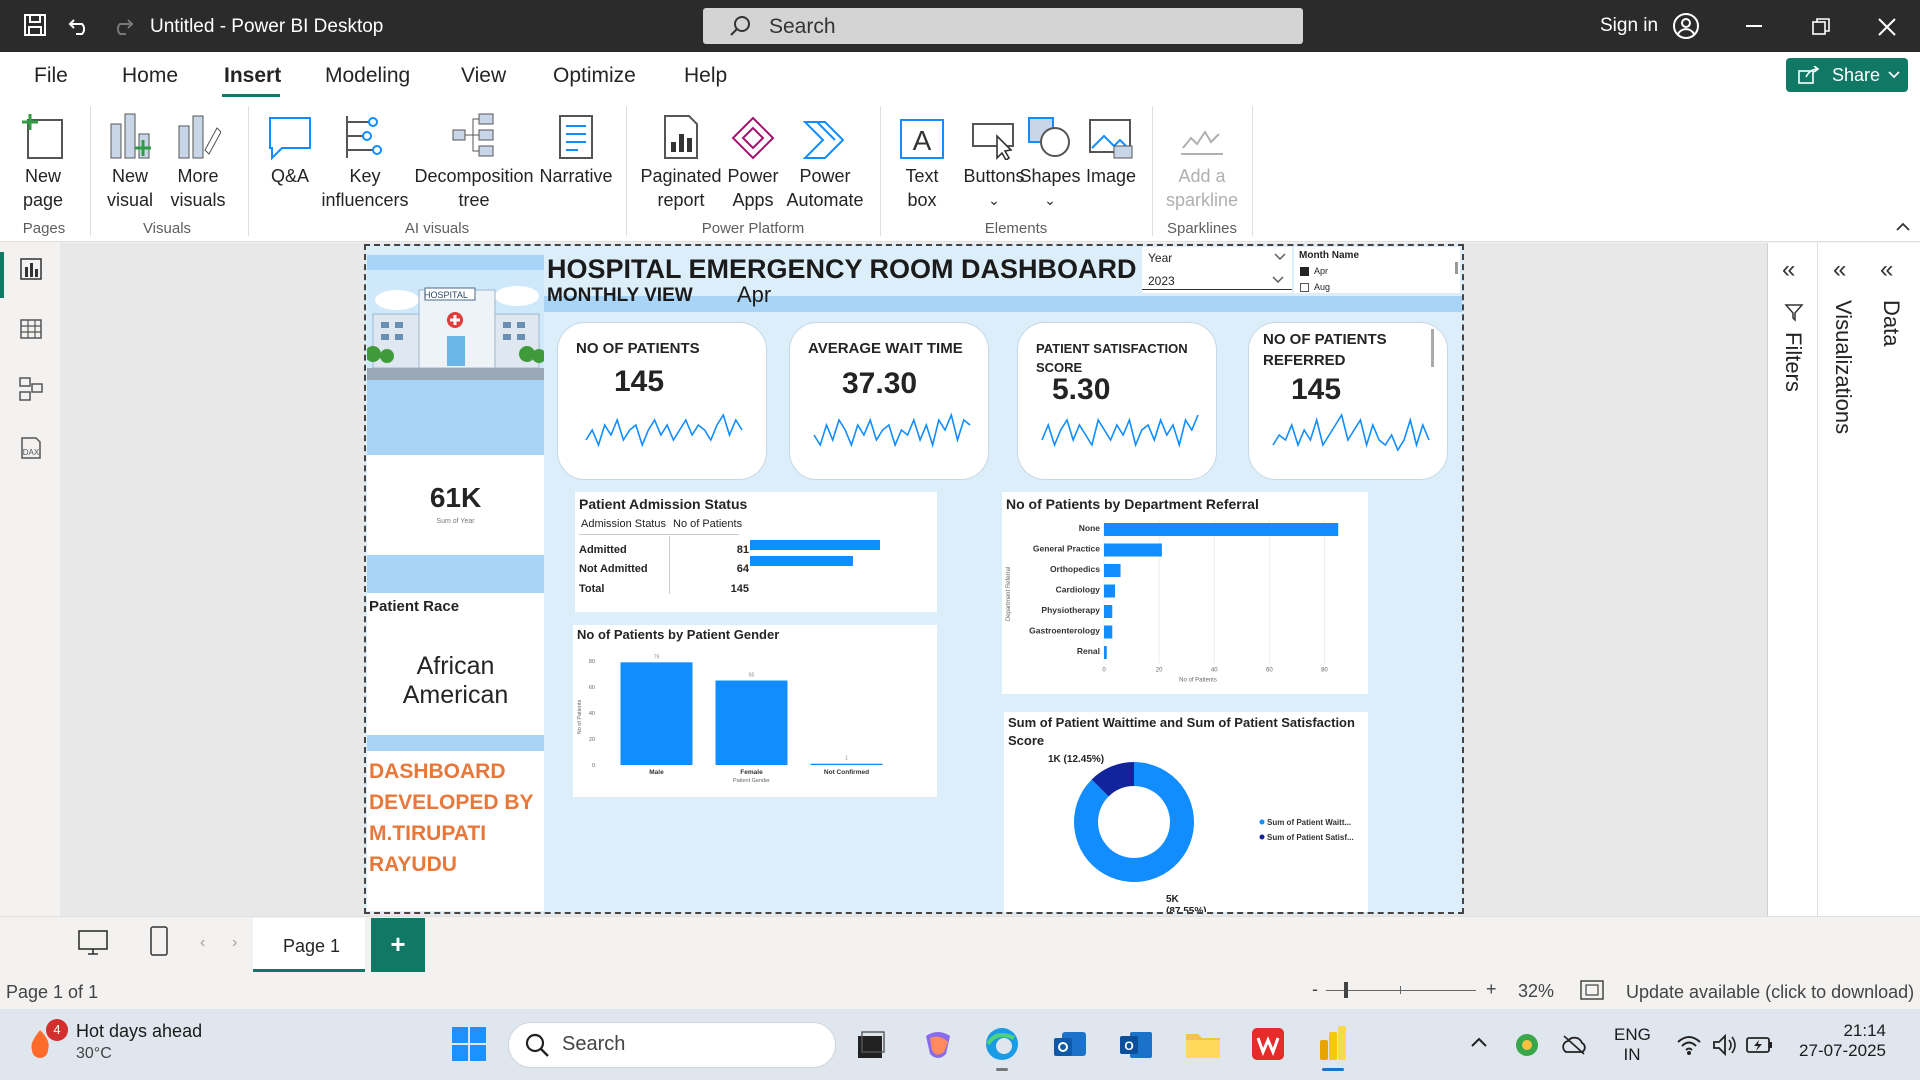 The width and height of the screenshot is (1920, 1080). Describe the element at coordinates (1111, 148) in the screenshot. I see `image-button: Image` at that location.